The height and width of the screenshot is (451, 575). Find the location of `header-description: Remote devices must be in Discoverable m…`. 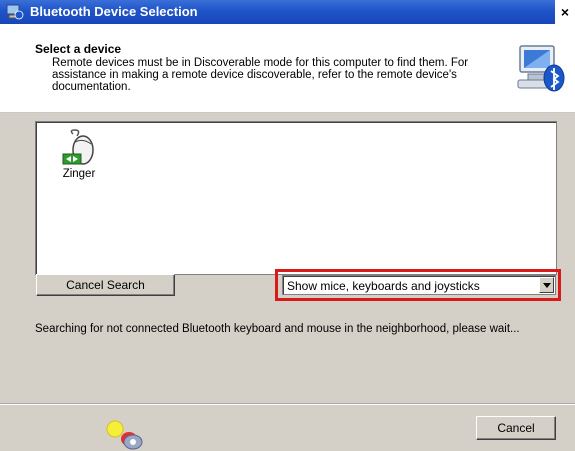

header-description: Remote devices must be in Discoverable m… is located at coordinates (260, 75).